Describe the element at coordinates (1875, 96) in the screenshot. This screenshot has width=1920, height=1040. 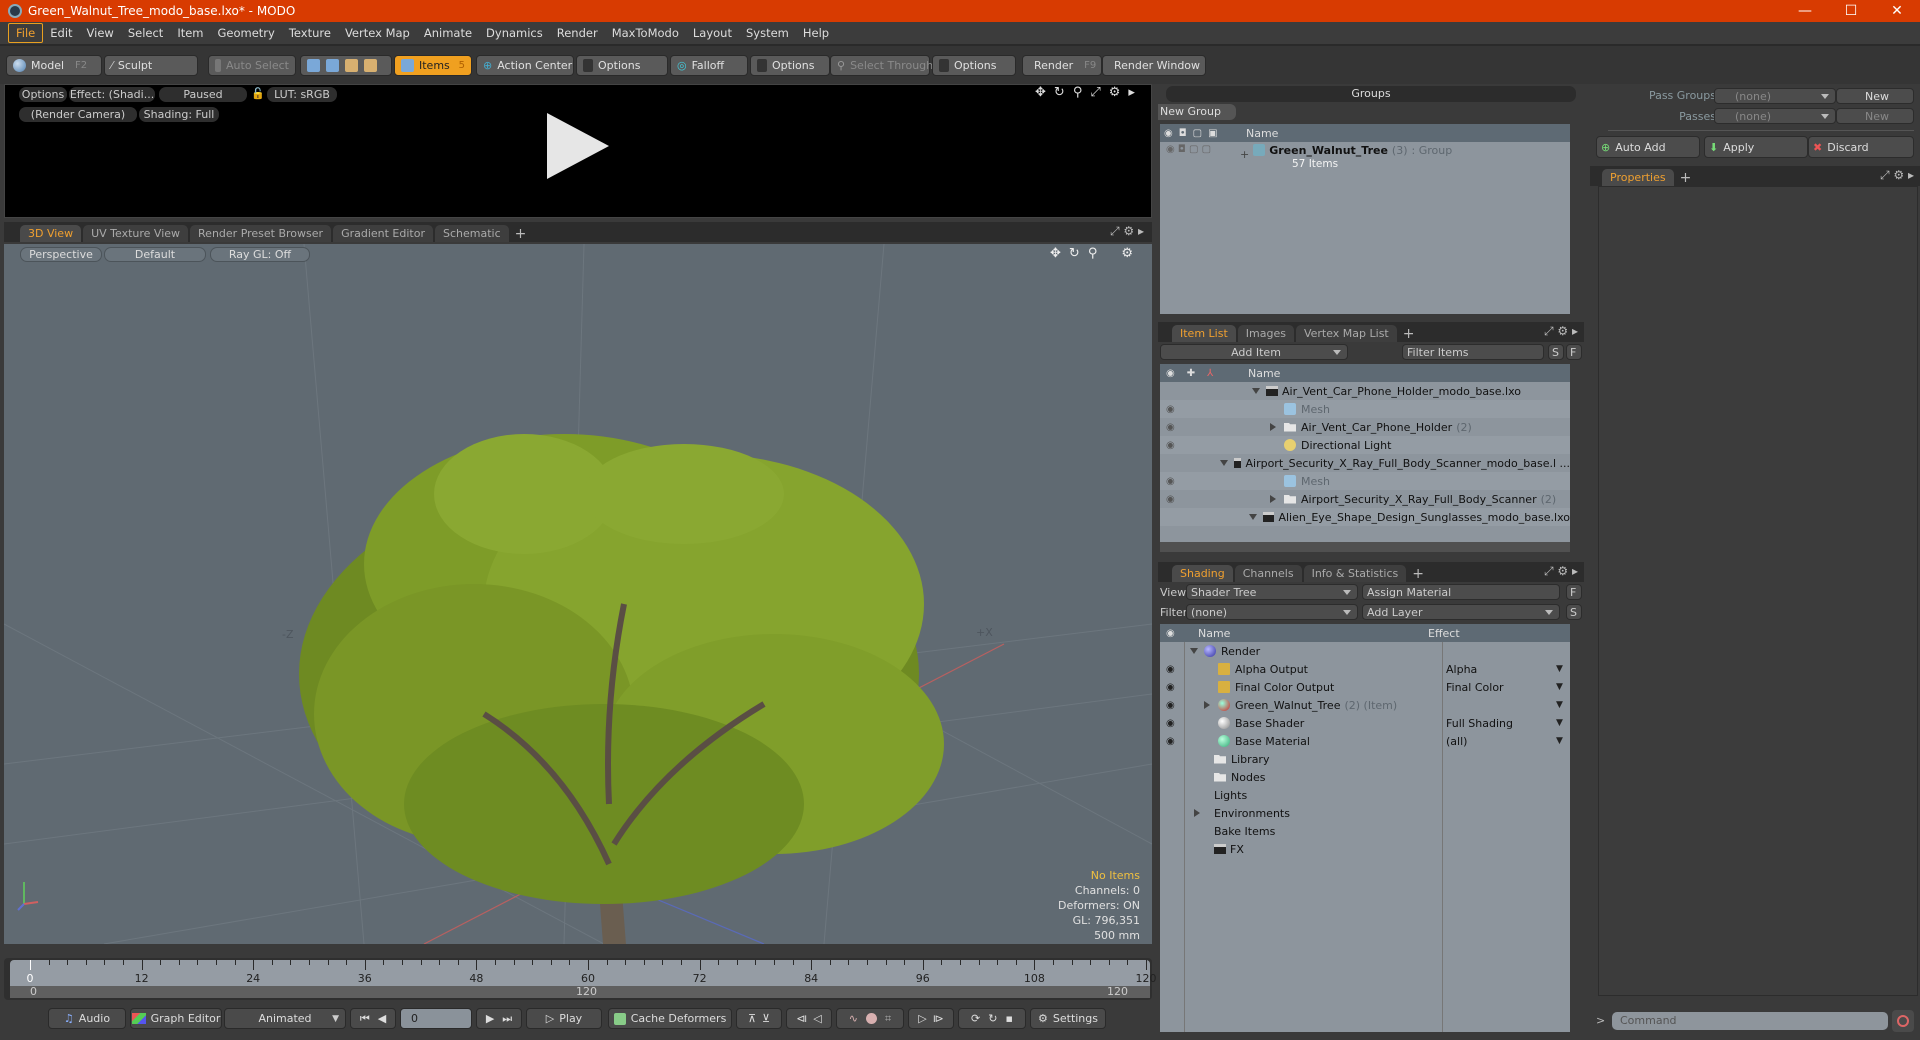
I see `new-pass-group-button: New` at that location.